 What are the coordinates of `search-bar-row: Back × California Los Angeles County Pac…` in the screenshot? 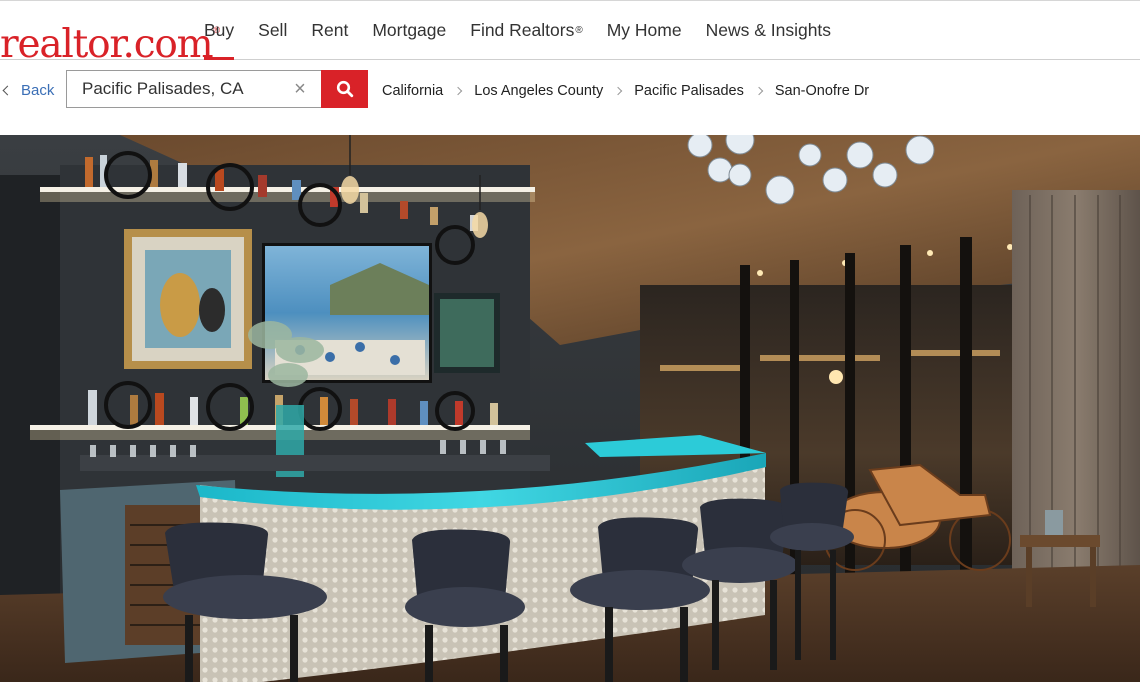 It's located at (570, 97).